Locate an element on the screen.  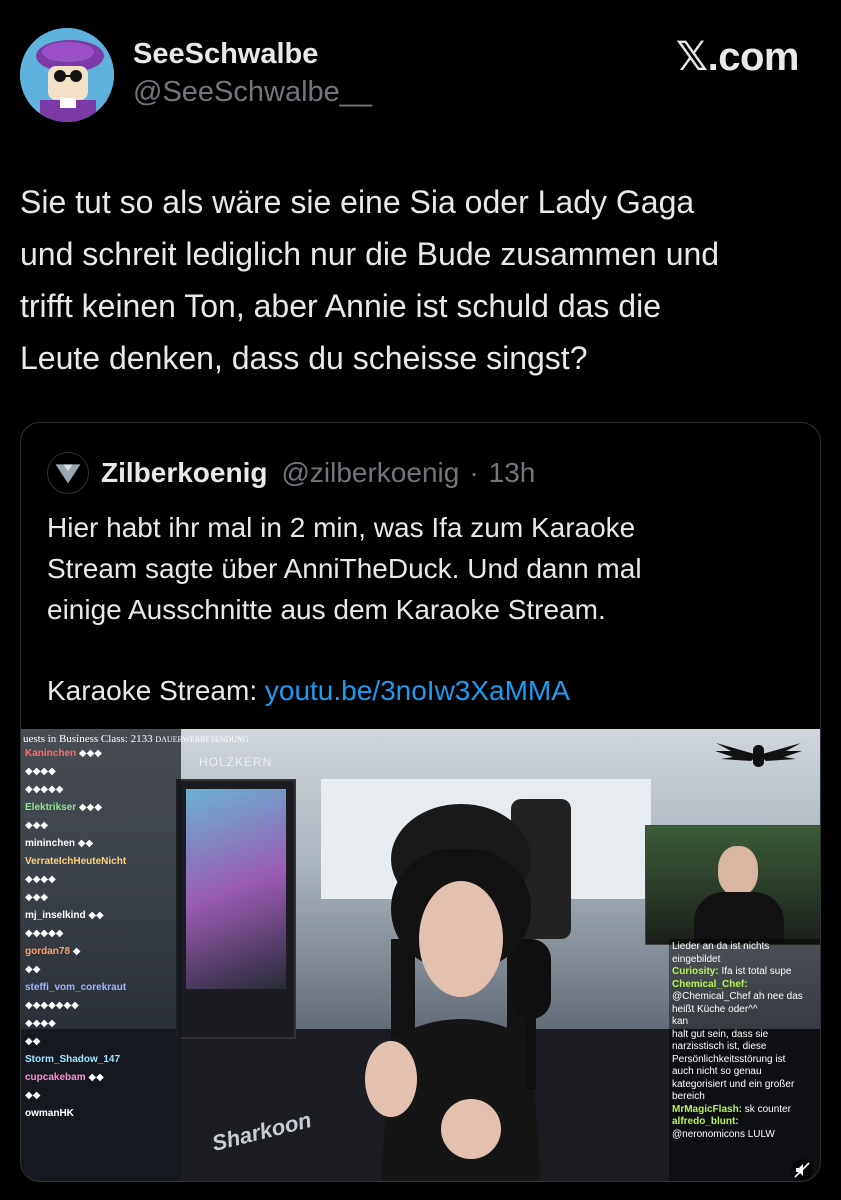
overlay-chat-row: alfredo_blunt: is located at coordinates (705, 1121).